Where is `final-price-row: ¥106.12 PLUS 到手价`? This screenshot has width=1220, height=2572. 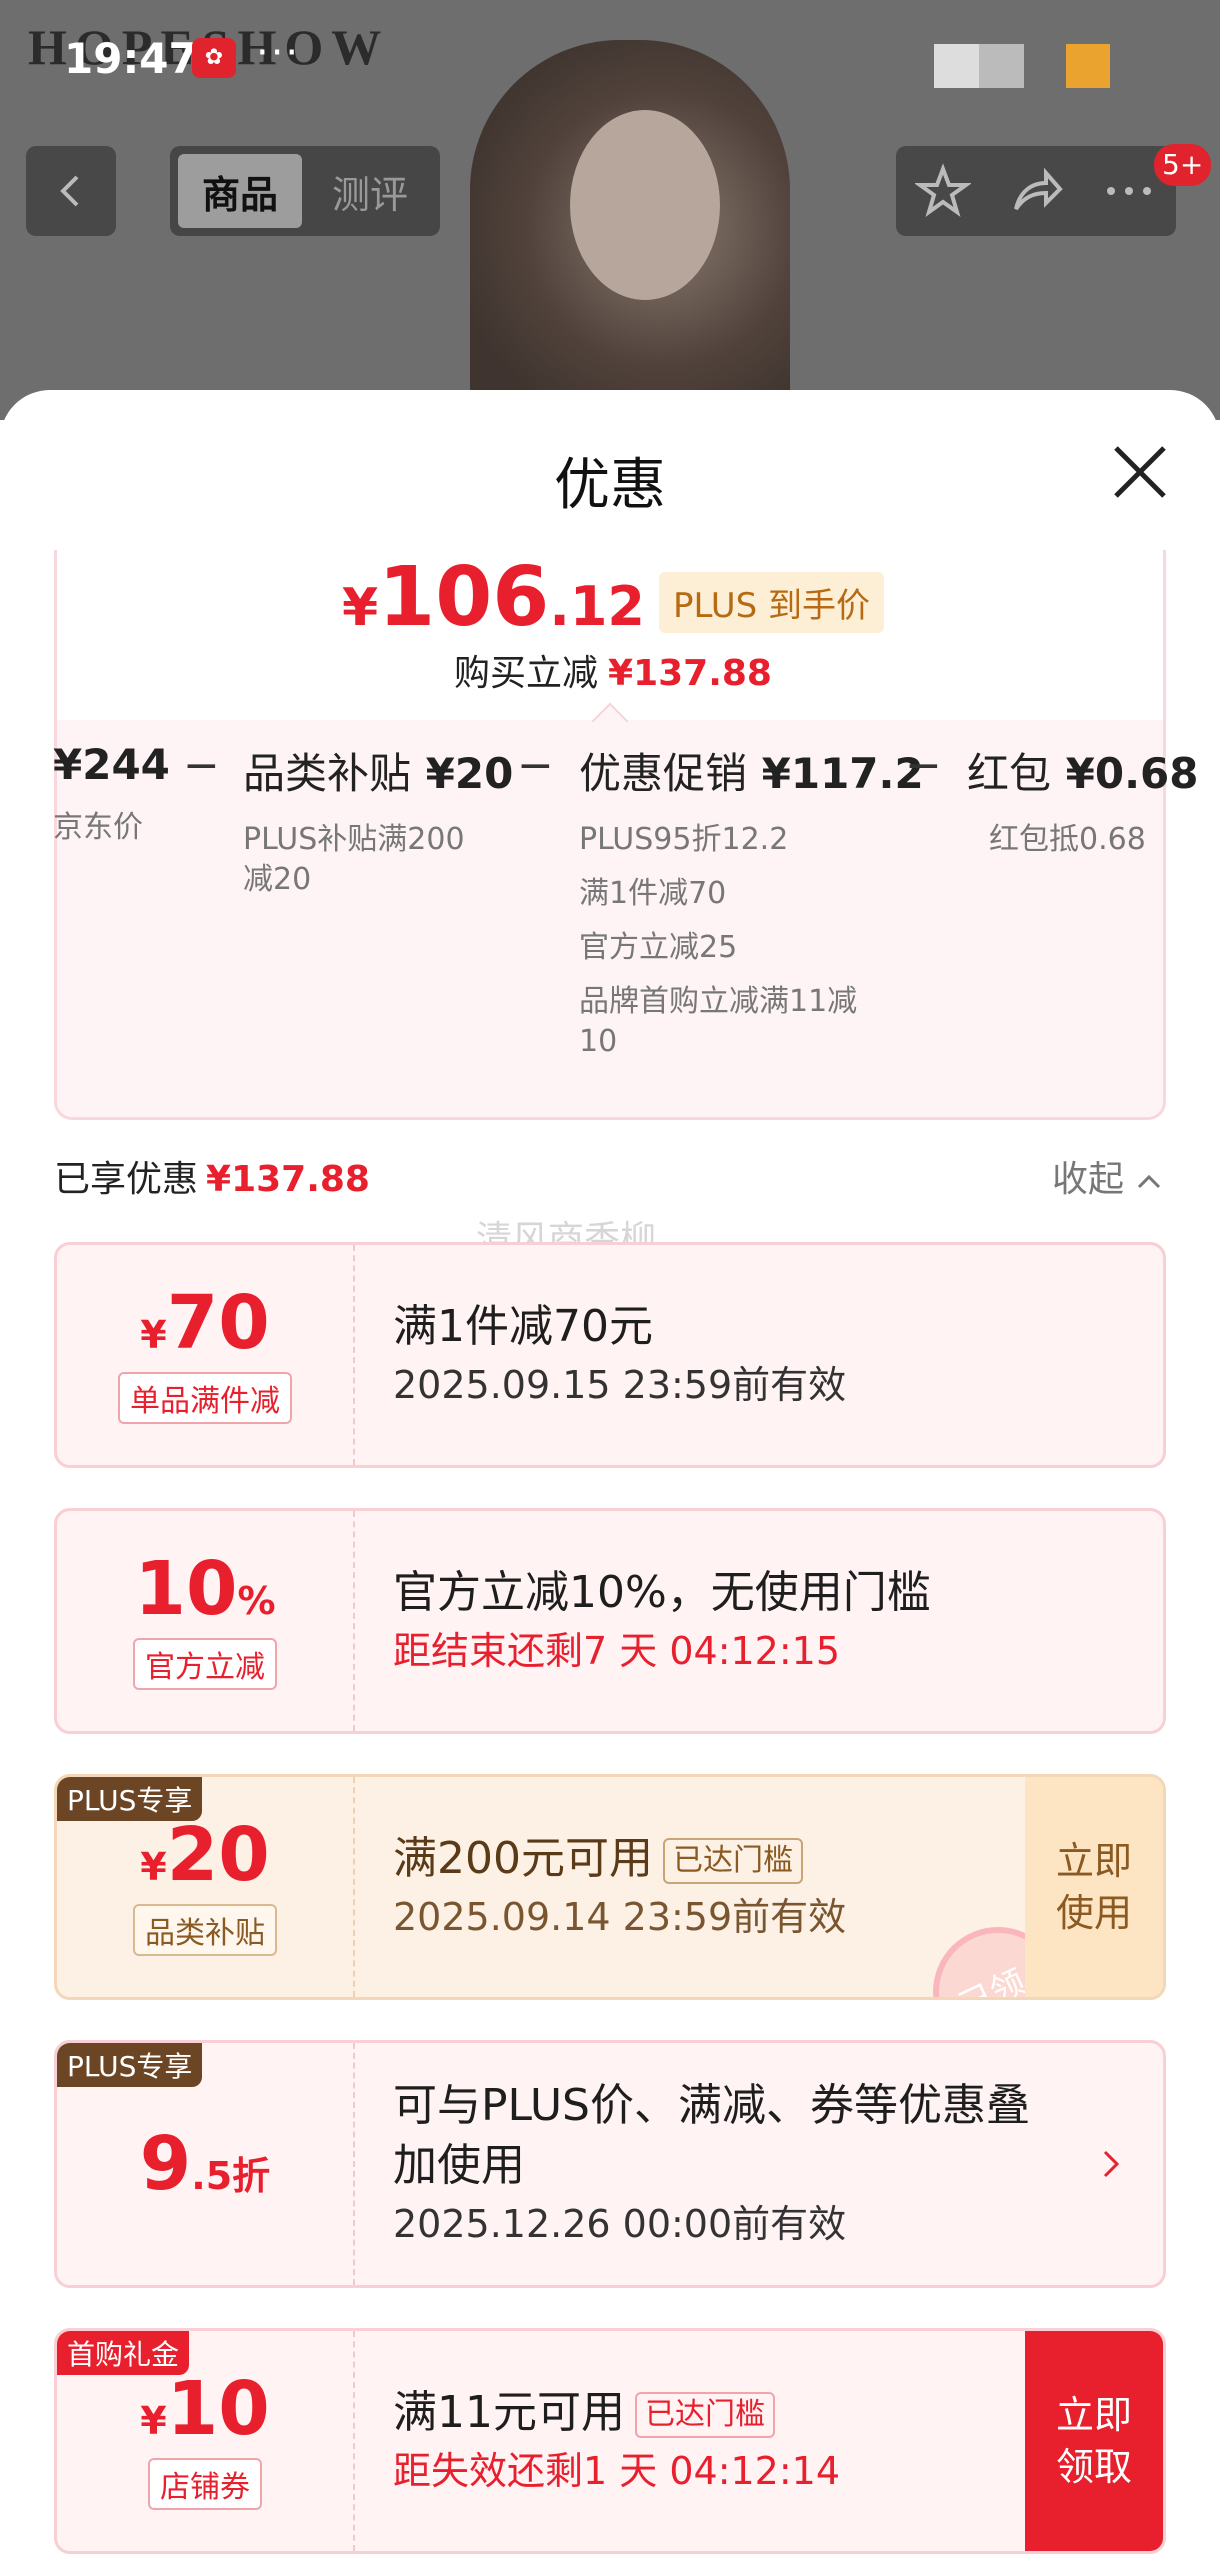 final-price-row: ¥106.12 PLUS 到手价 is located at coordinates (613, 597).